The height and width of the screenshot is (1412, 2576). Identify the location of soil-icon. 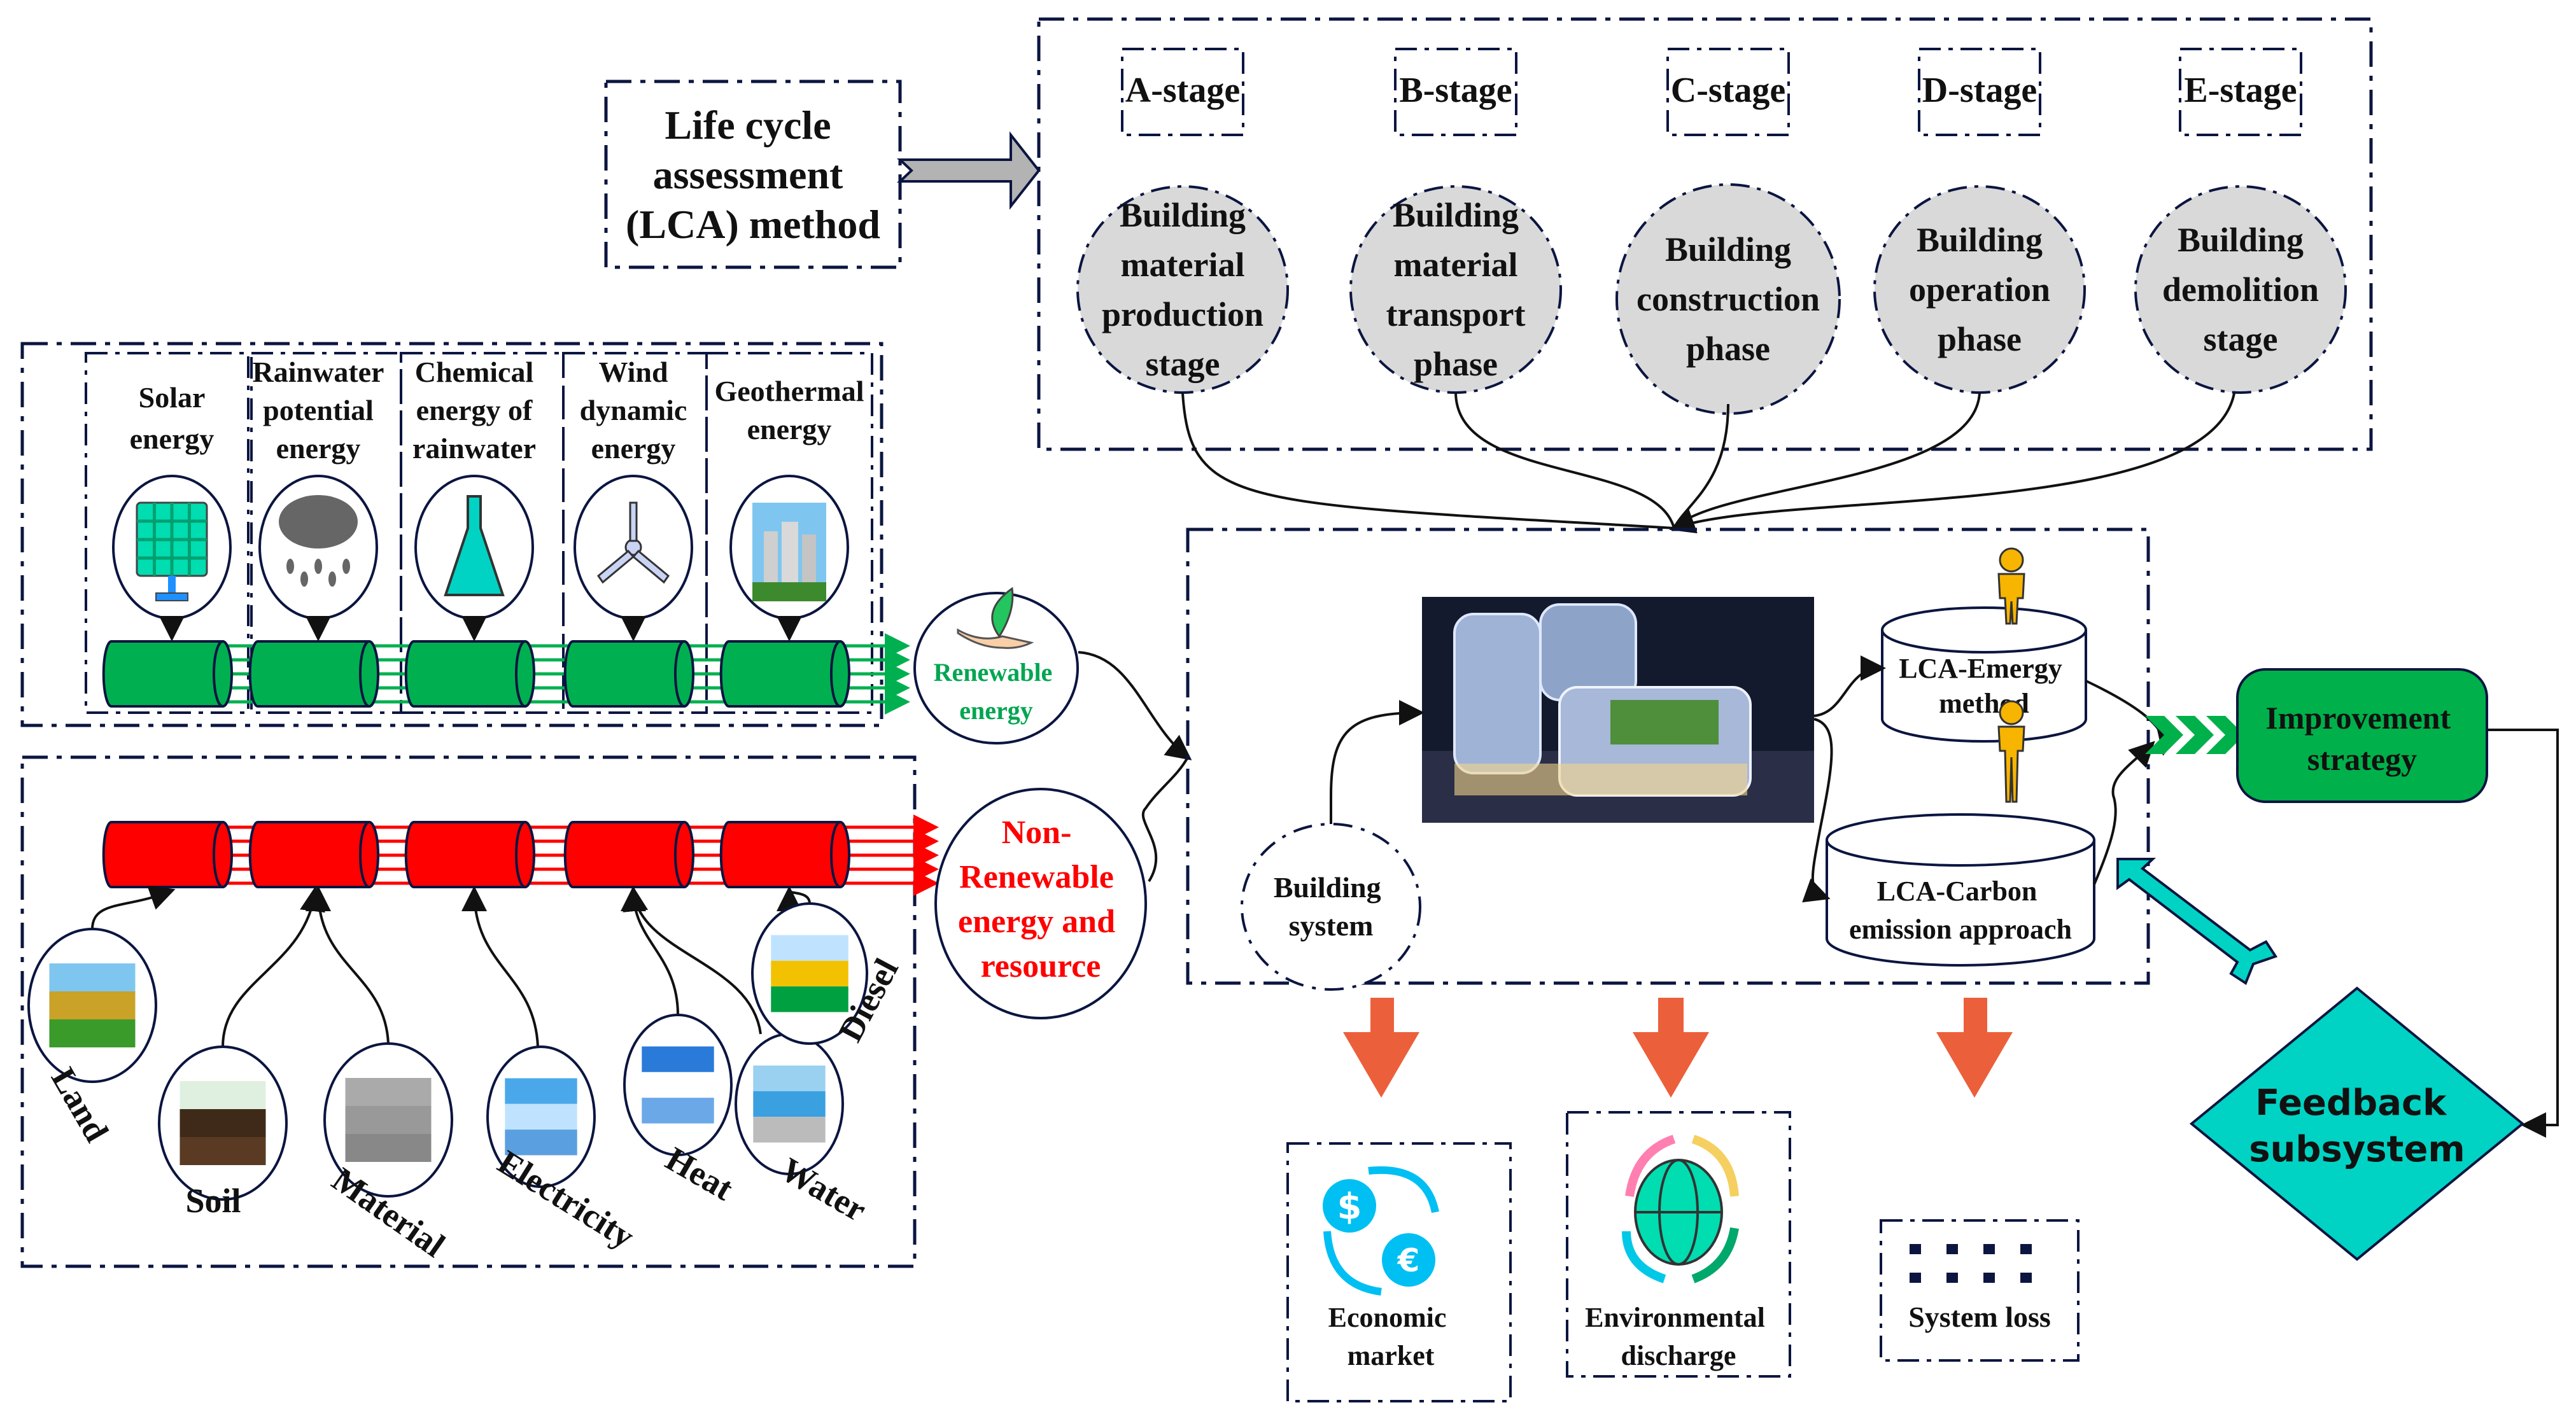
(223, 1123).